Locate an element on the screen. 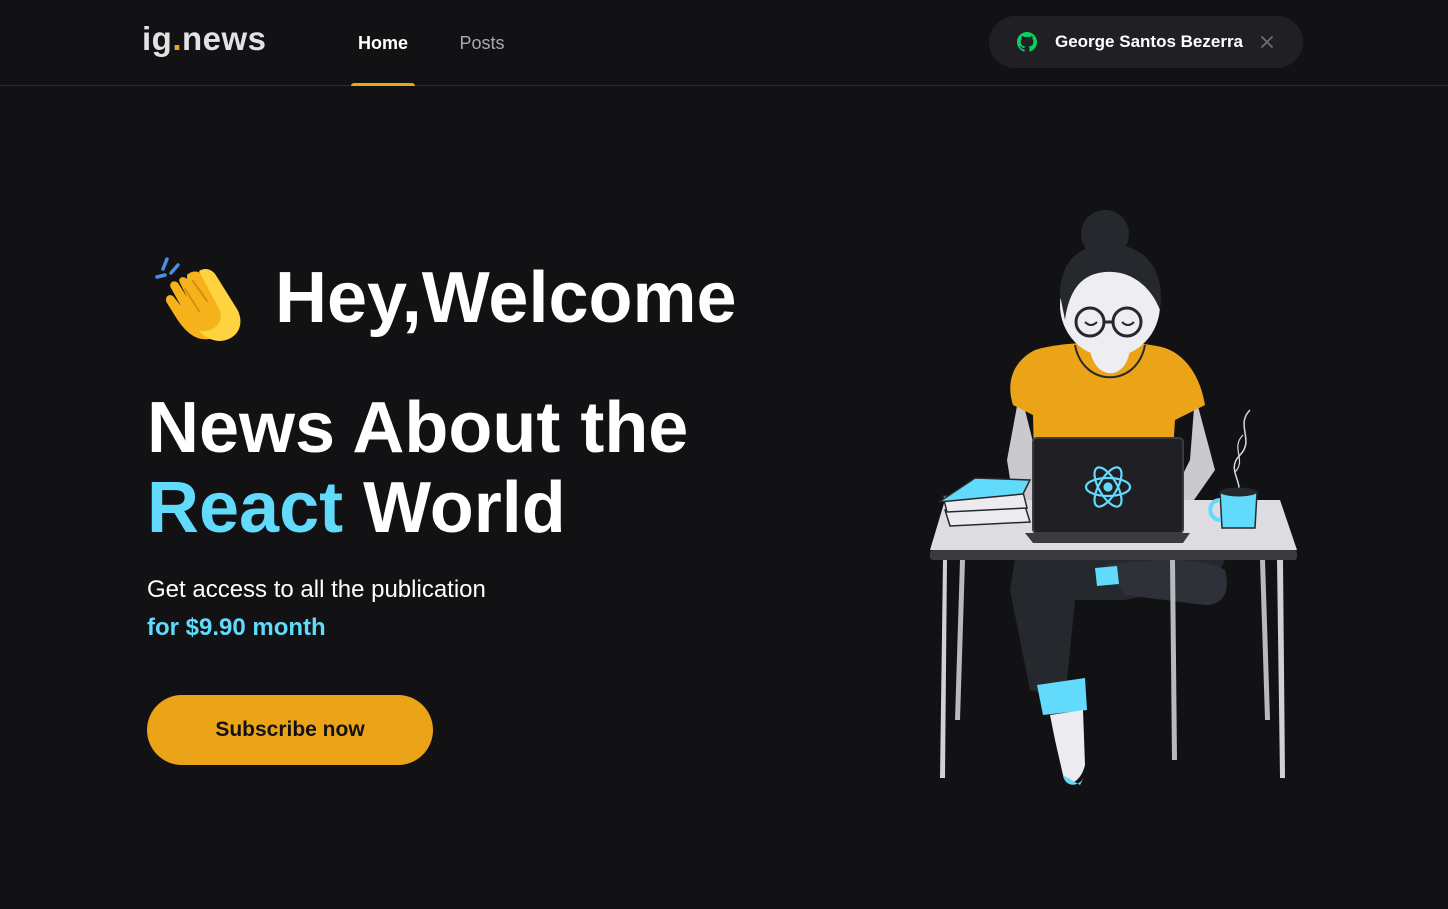 The width and height of the screenshot is (1448, 909). nav-posts-label: Posts is located at coordinates (482, 42).